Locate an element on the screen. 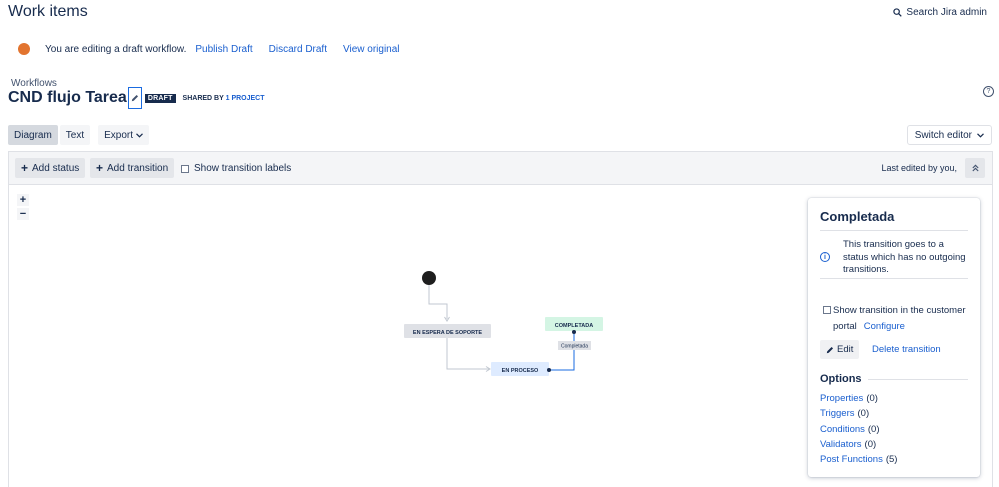  properties-link: Properties is located at coordinates (841, 398).